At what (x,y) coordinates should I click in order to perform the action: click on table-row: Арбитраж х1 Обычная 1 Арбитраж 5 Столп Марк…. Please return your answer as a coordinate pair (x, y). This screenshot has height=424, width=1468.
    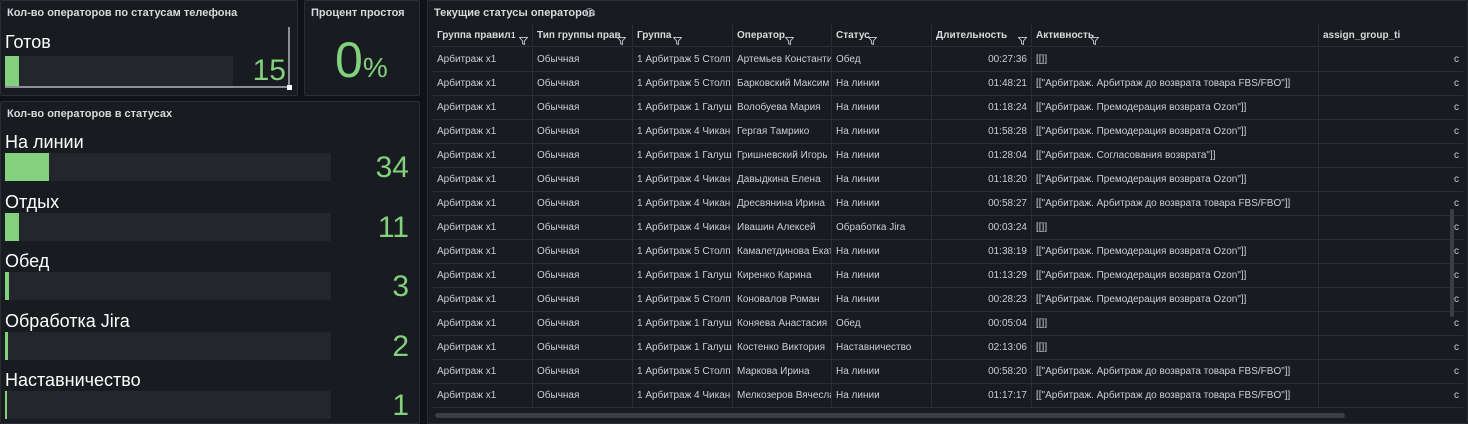
    Looking at the image, I should click on (948, 372).